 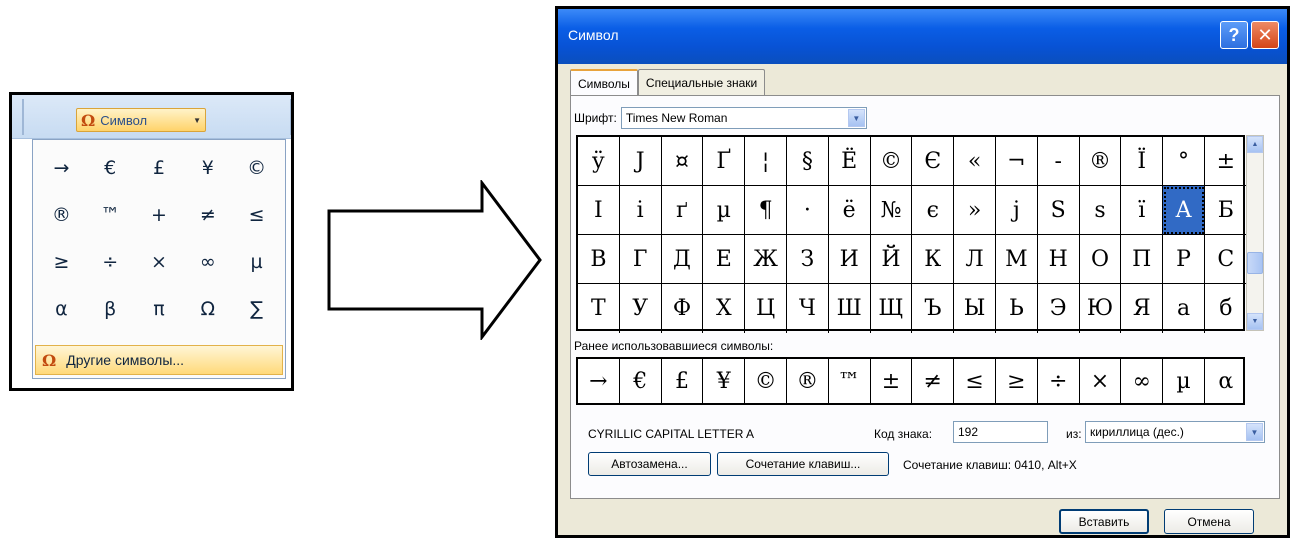 I want to click on recent-symbol-cell: ∞, so click(x=1142, y=381).